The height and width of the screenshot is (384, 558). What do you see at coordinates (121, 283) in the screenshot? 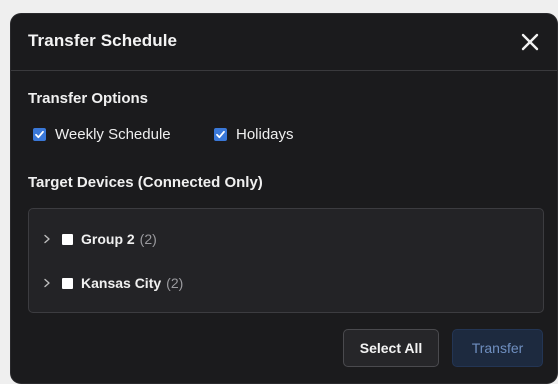
I see `group-name: Kansas City` at bounding box center [121, 283].